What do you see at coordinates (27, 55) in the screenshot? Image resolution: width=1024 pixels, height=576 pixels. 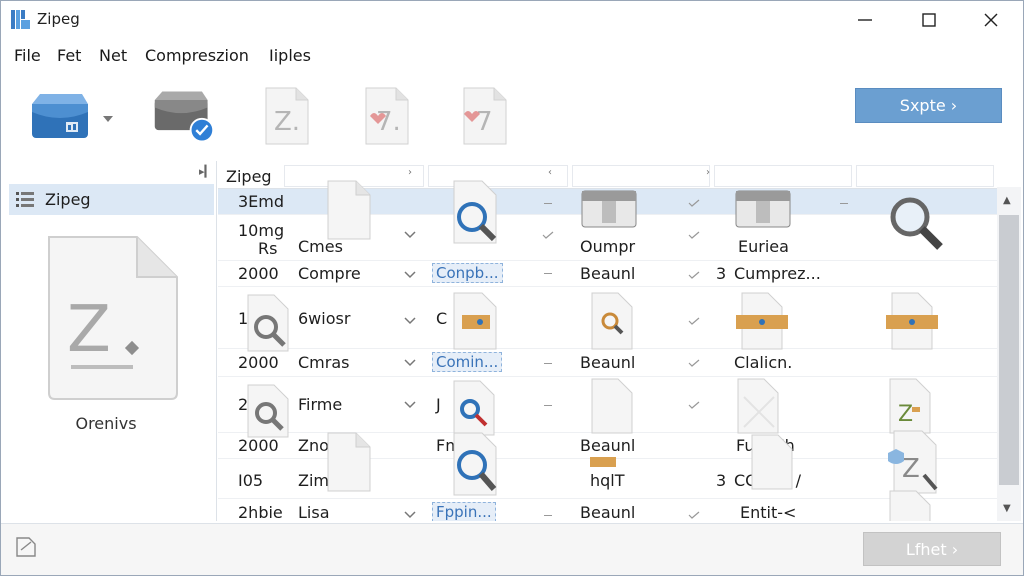 I see `menu-file: File` at bounding box center [27, 55].